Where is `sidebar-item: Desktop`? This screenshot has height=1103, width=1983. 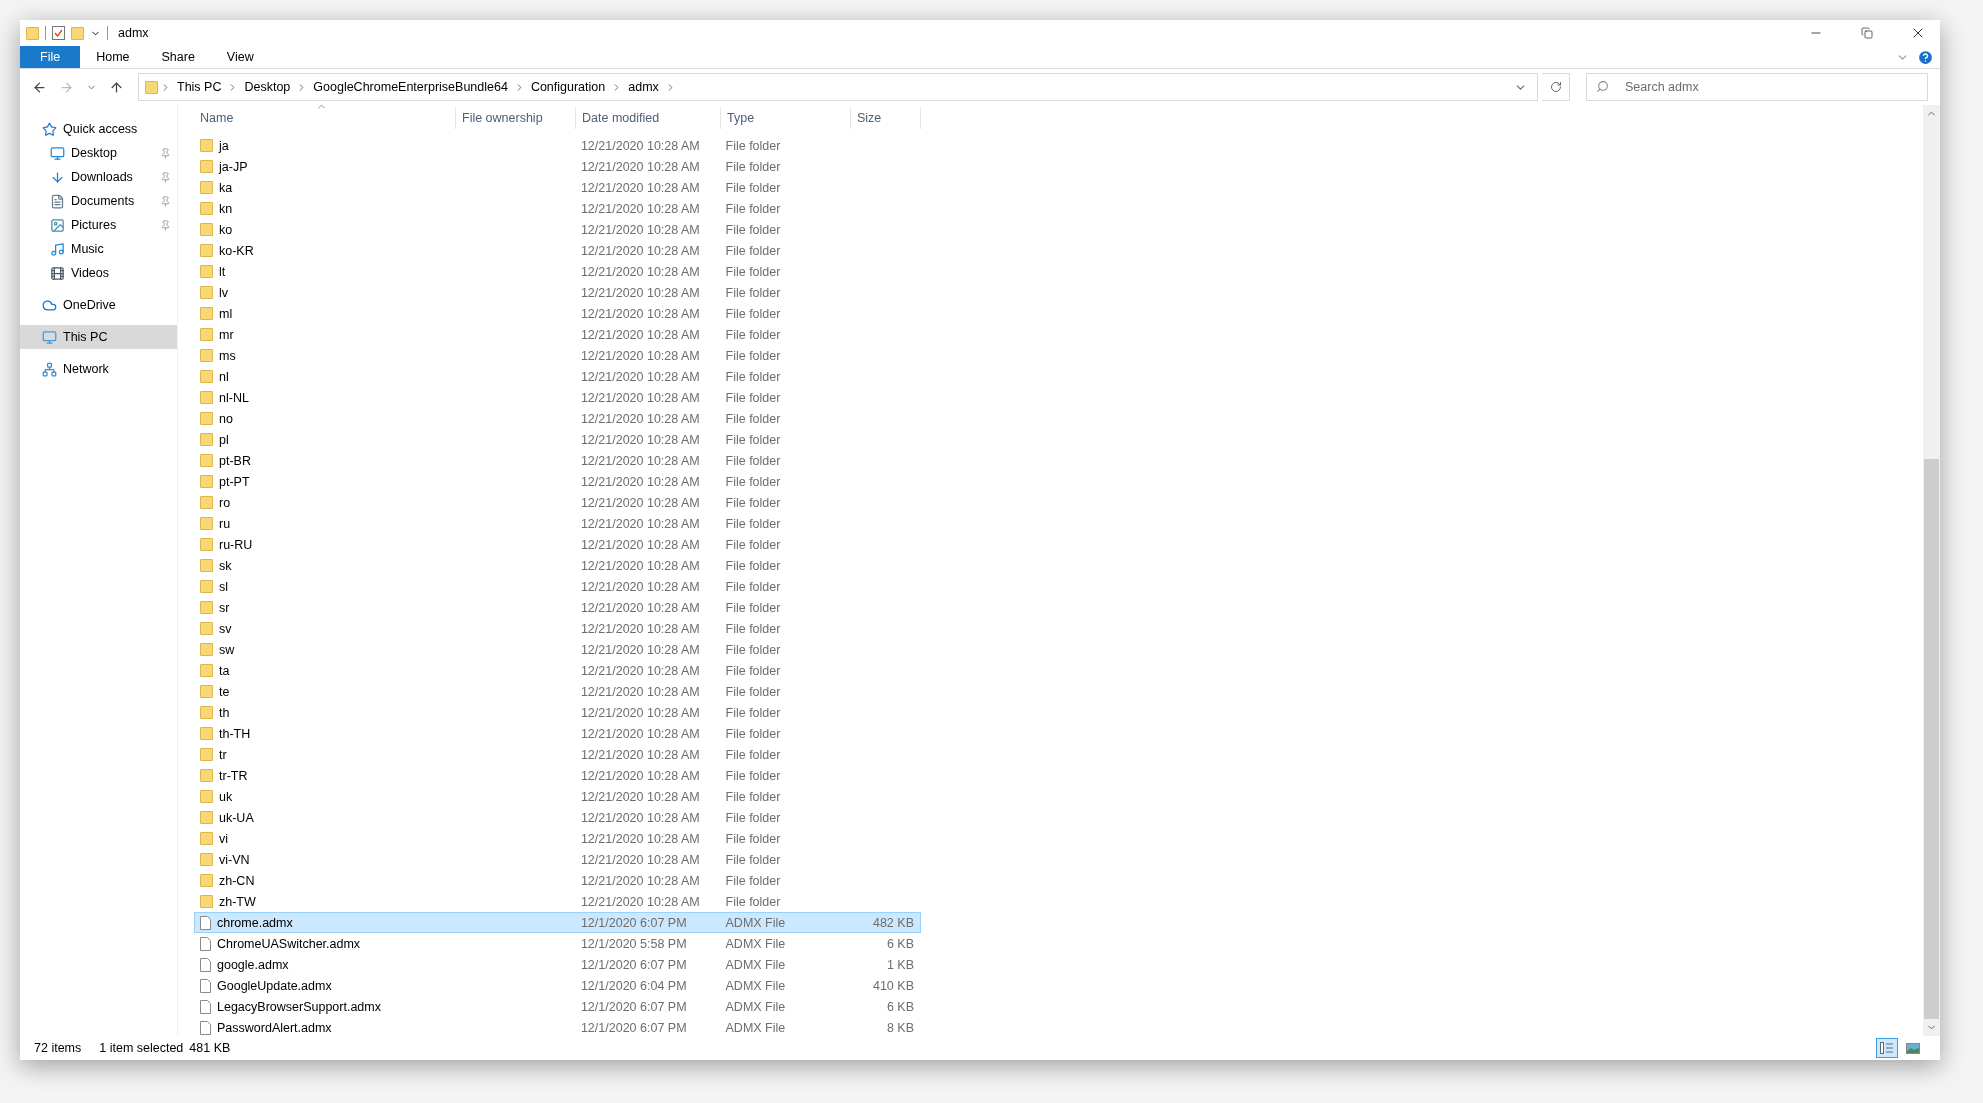 sidebar-item: Desktop is located at coordinates (98, 153).